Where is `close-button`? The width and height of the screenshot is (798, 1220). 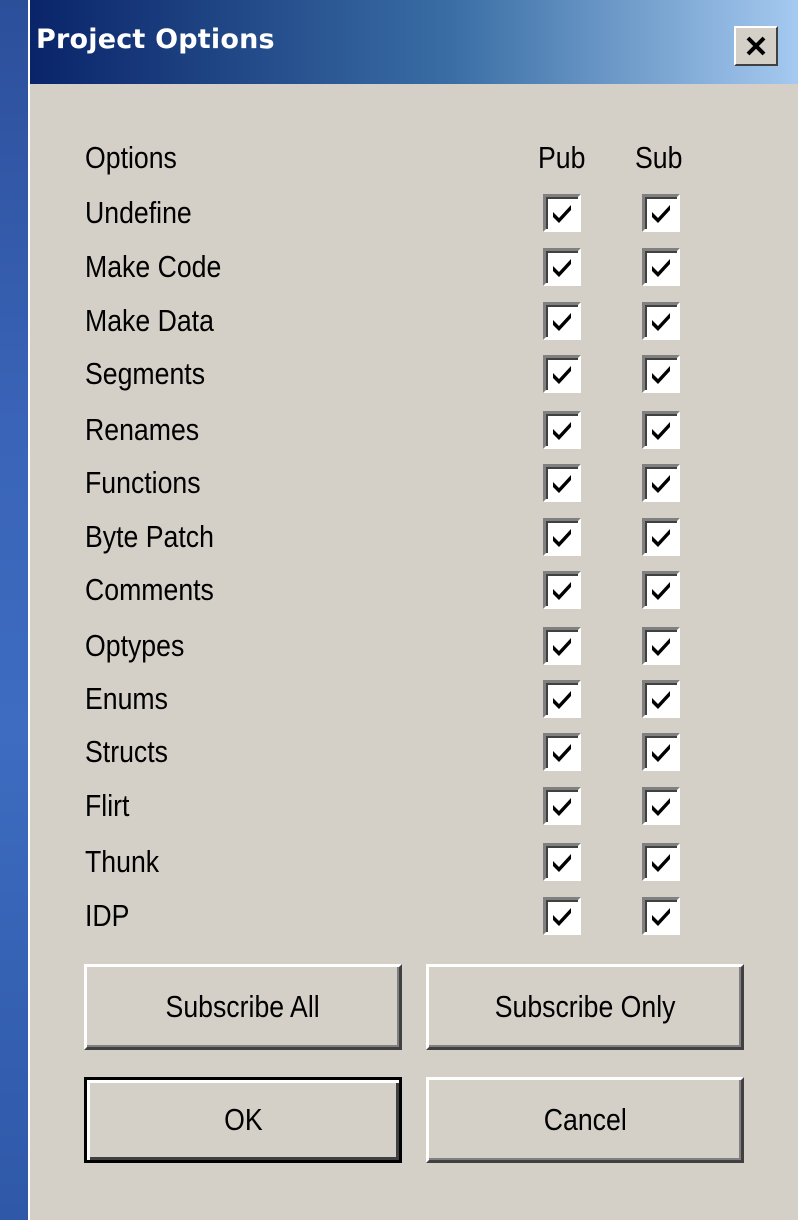 close-button is located at coordinates (756, 46).